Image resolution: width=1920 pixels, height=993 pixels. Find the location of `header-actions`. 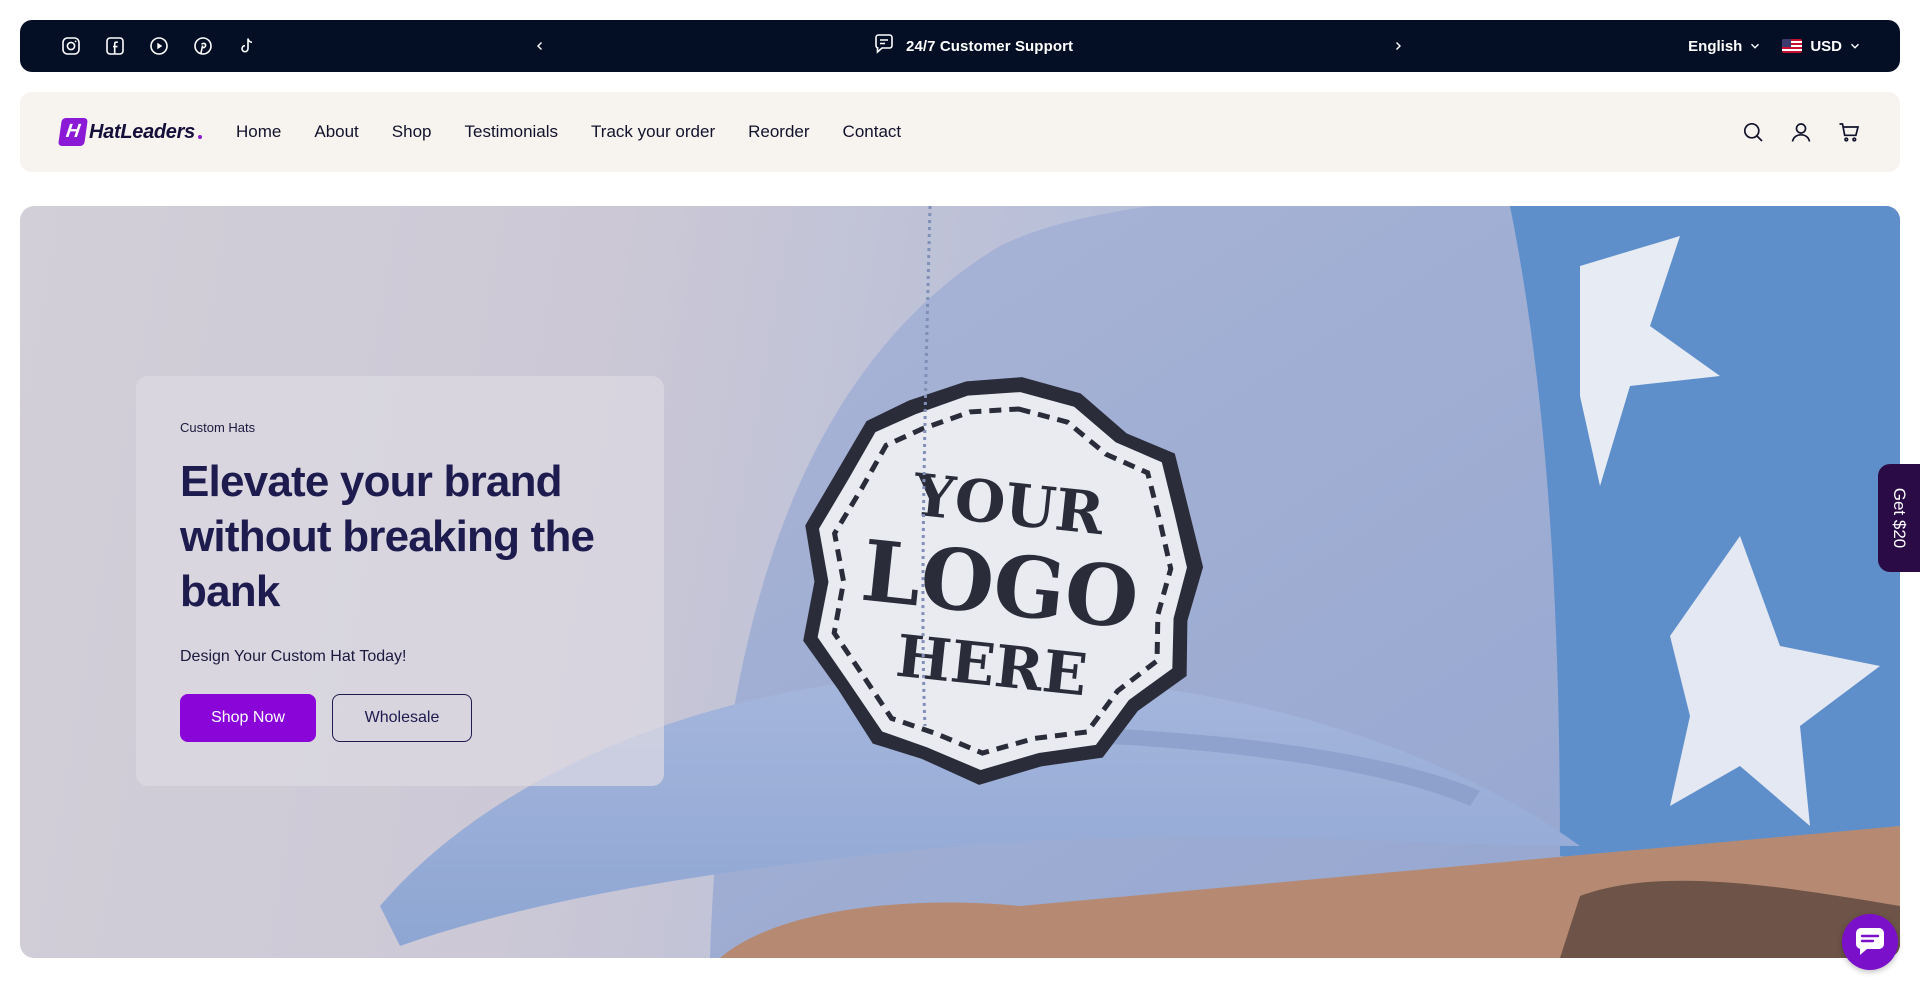

header-actions is located at coordinates (1801, 132).